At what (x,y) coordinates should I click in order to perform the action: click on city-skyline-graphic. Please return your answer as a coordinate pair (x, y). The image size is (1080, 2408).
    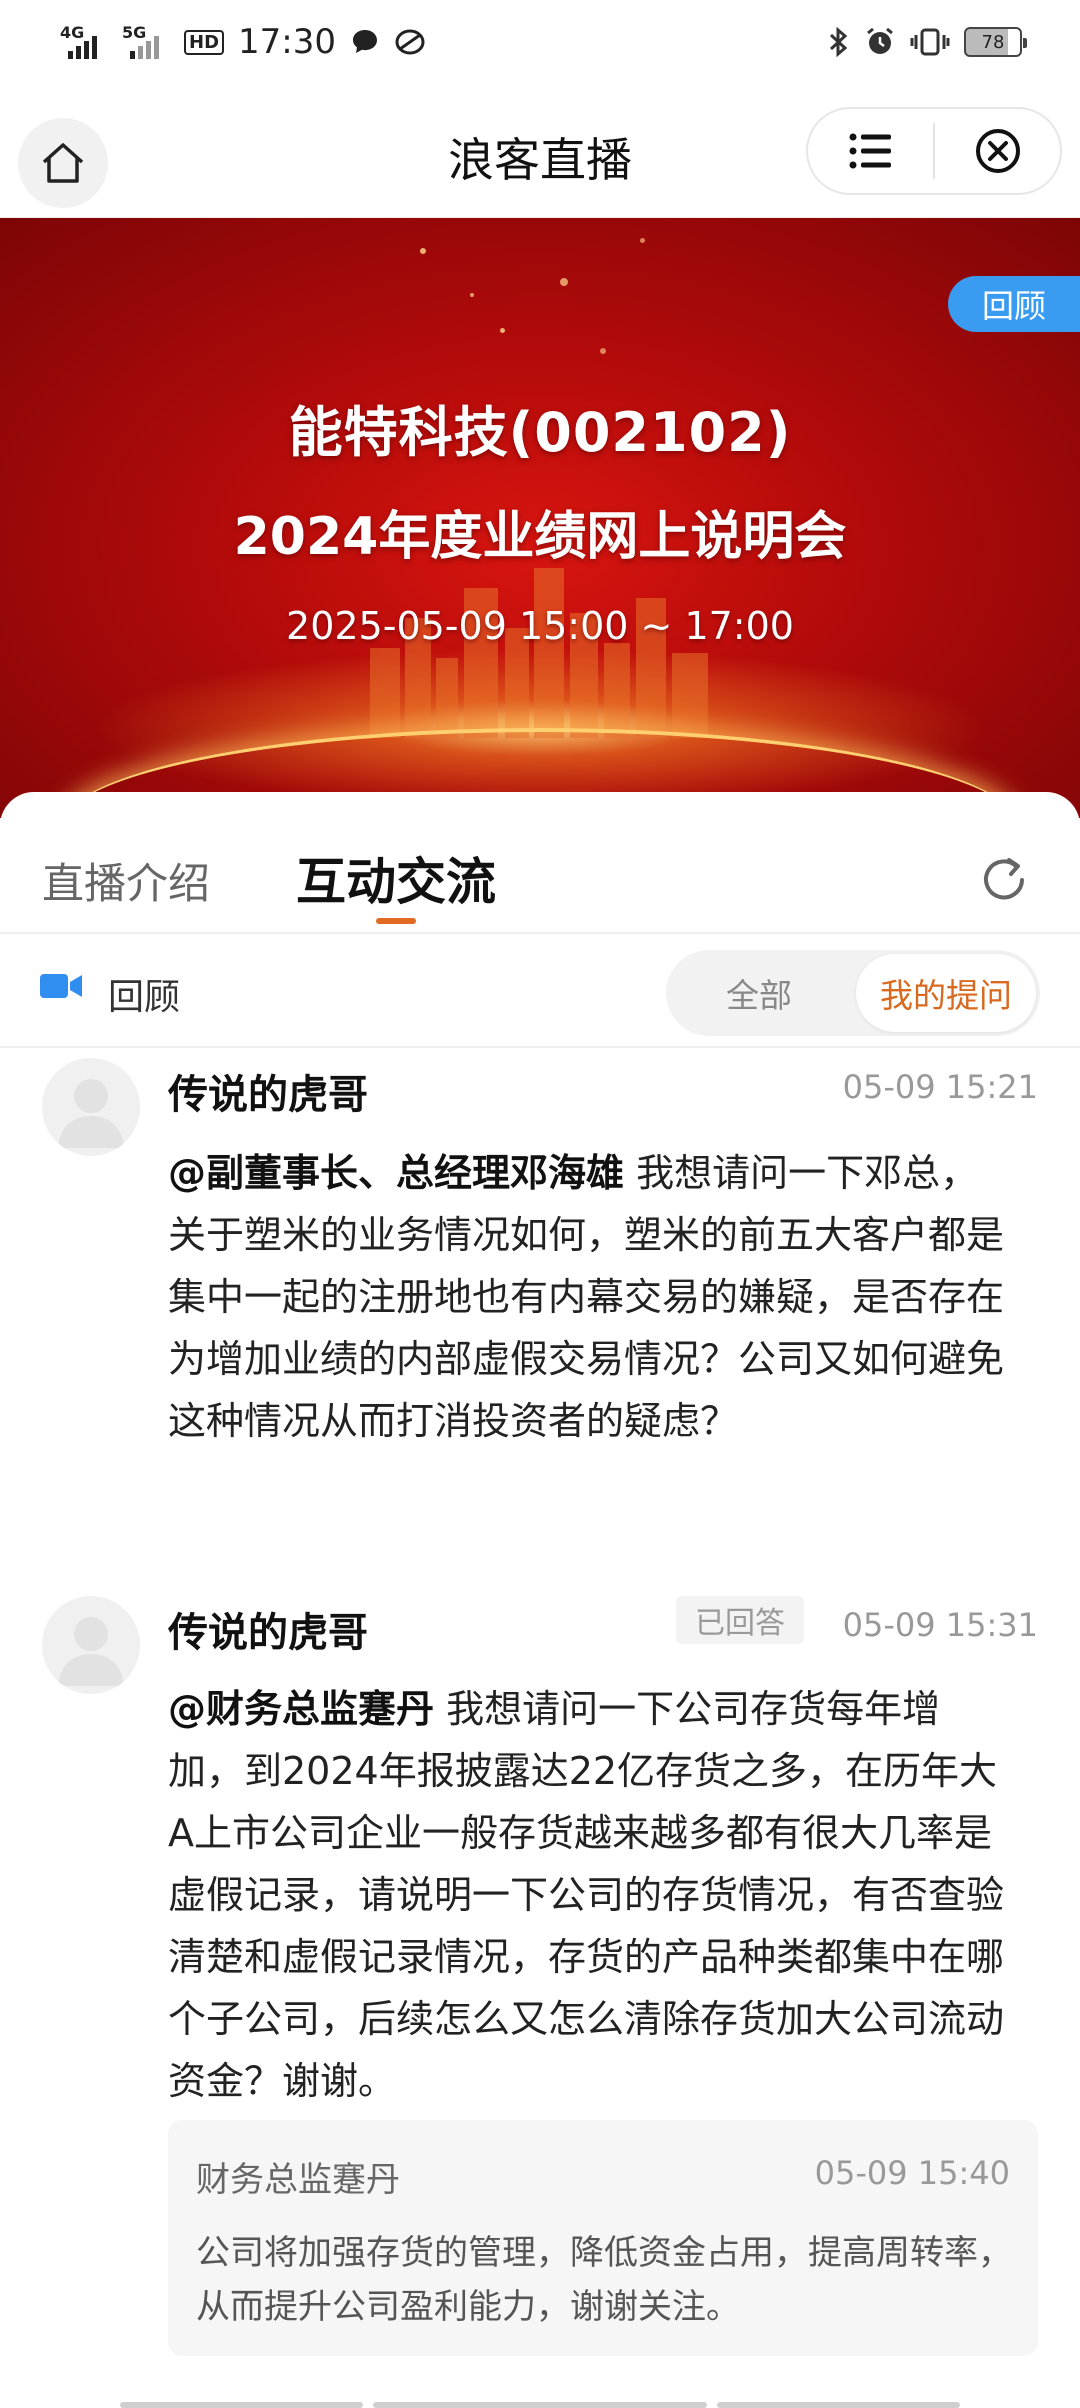
    Looking at the image, I should click on (539, 653).